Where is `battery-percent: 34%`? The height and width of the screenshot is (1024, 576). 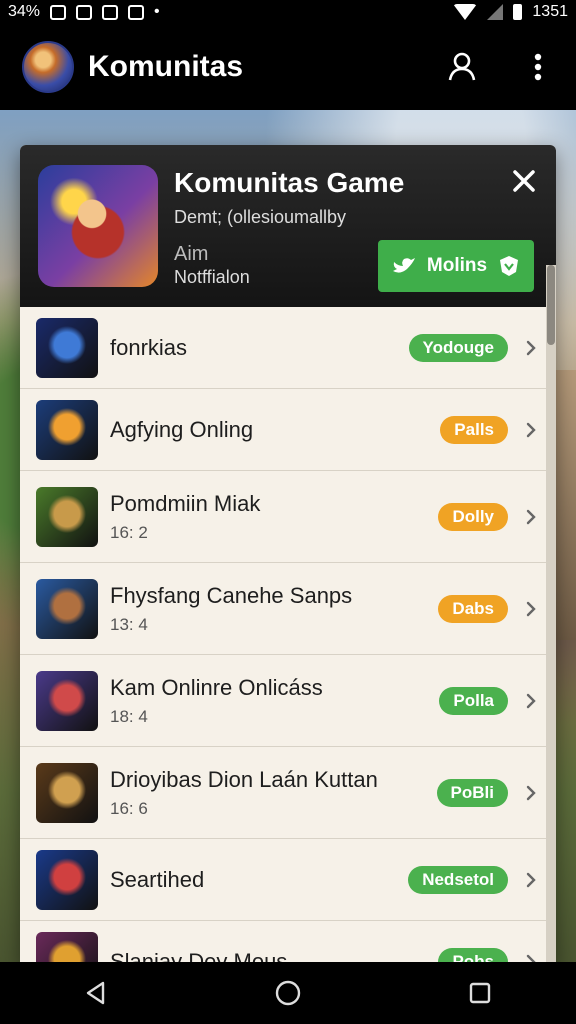 battery-percent: 34% is located at coordinates (24, 11).